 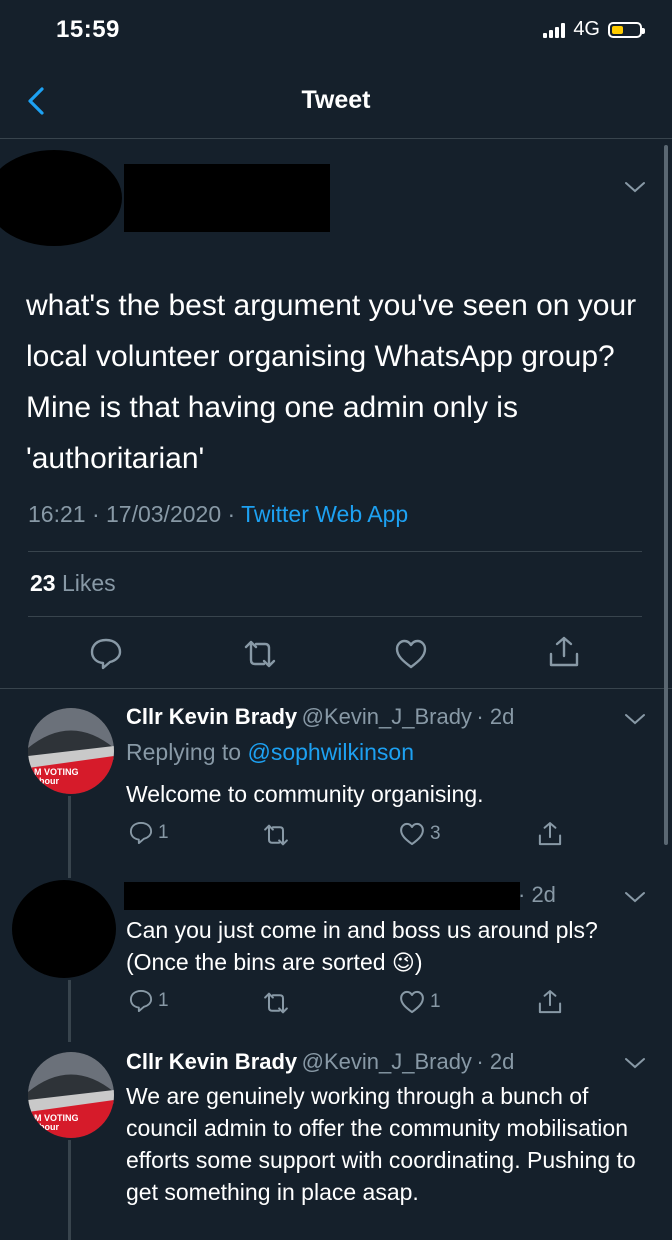 I want to click on like-count: 3, so click(x=435, y=833).